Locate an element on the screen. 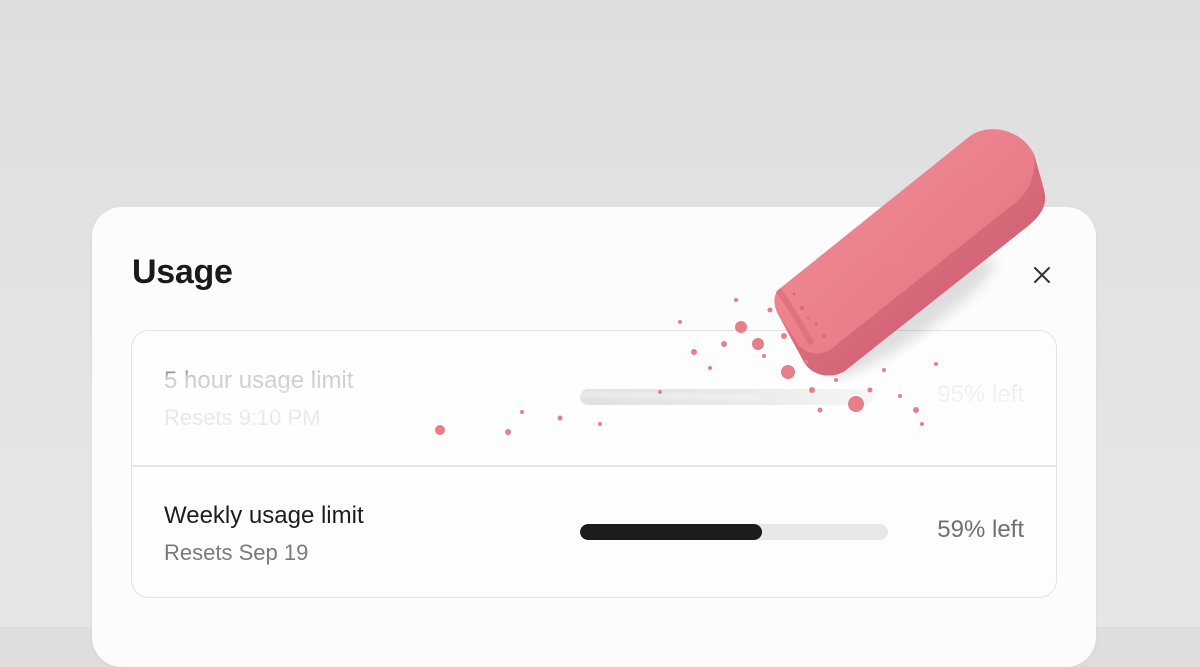 The width and height of the screenshot is (1200, 667). remaining-percent: 59% left is located at coordinates (980, 529).